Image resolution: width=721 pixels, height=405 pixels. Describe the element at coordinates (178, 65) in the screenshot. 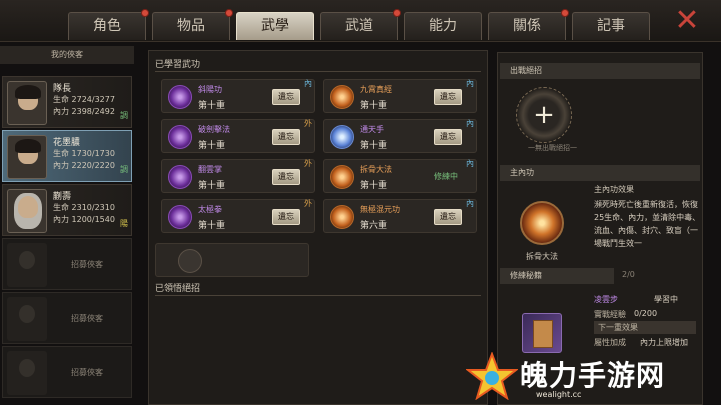

I see `learned-title: 已學習武功` at that location.